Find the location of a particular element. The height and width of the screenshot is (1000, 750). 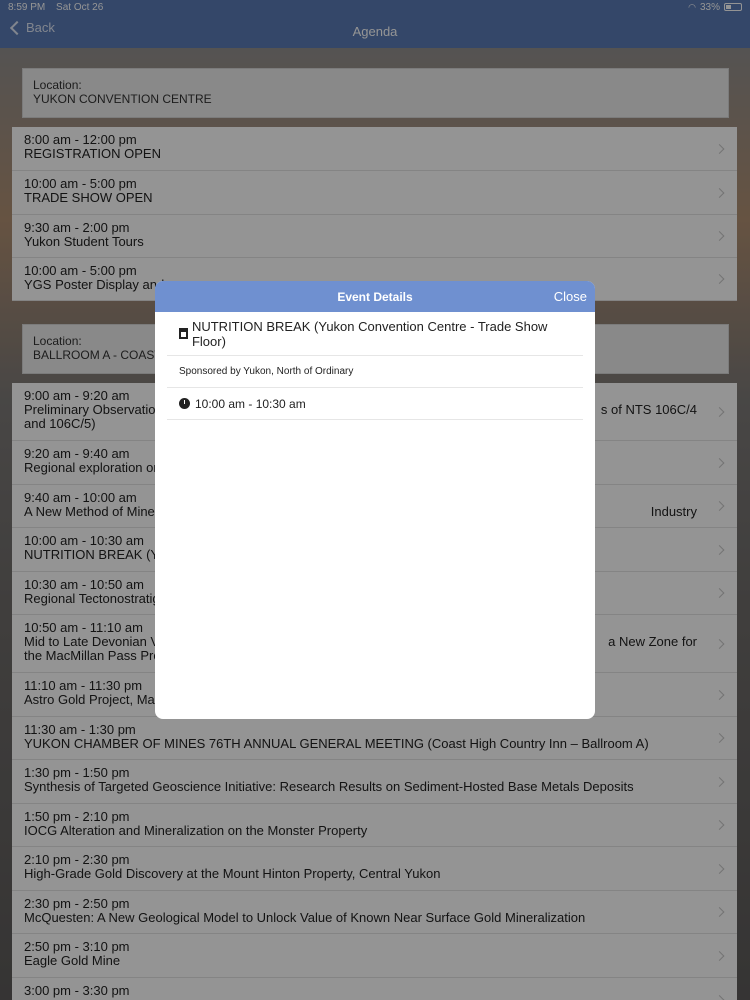

close-button: Close is located at coordinates (570, 296).